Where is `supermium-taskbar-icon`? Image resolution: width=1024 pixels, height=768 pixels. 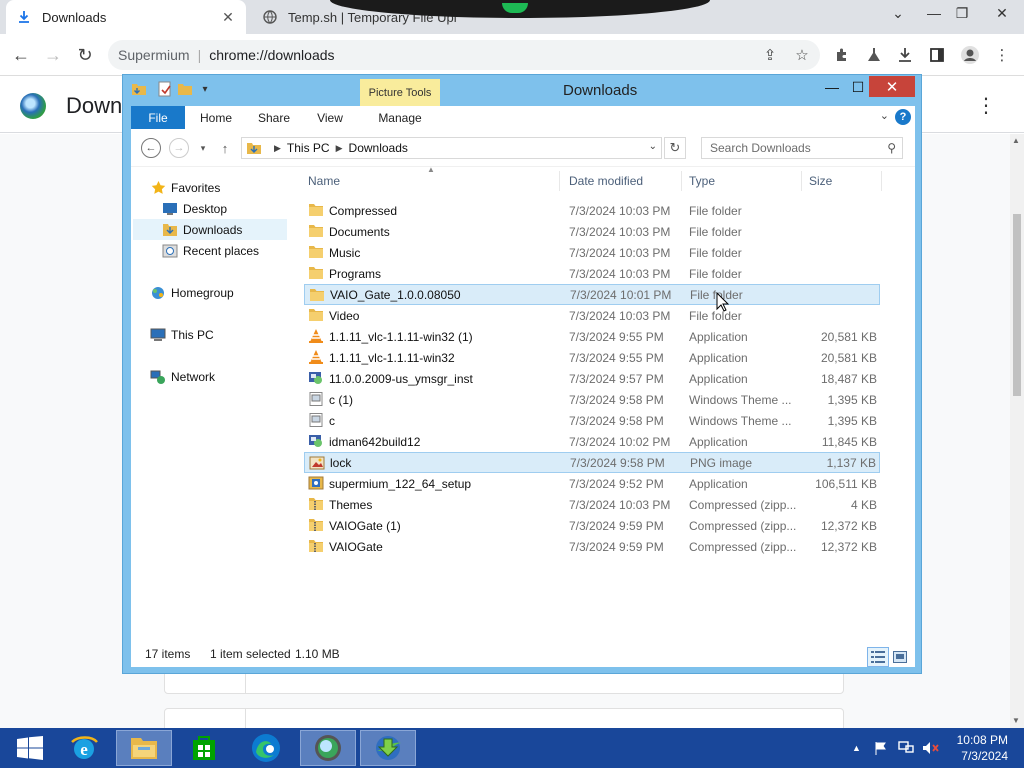
supermium-taskbar-icon is located at coordinates (328, 748).